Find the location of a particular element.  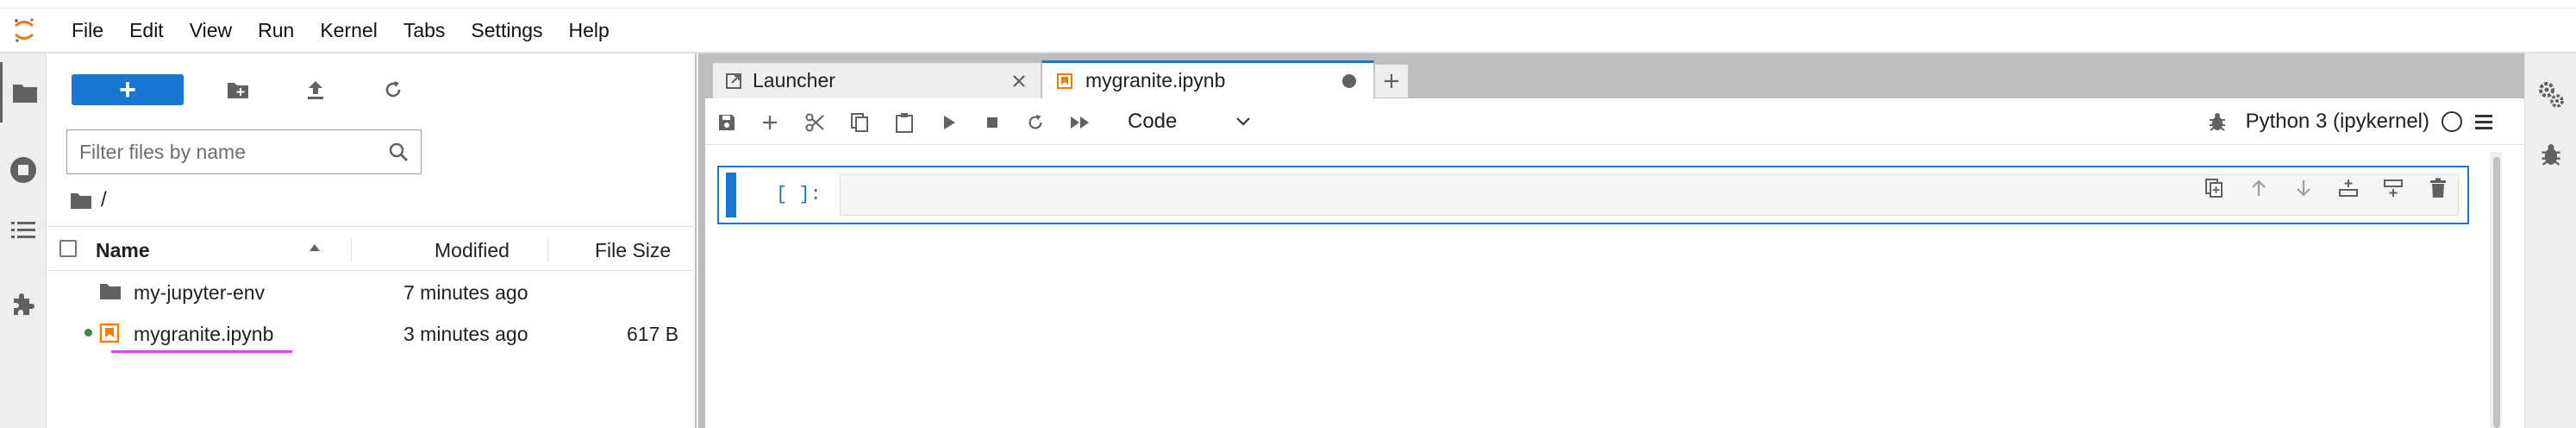

filter-files-input is located at coordinates (233, 152).